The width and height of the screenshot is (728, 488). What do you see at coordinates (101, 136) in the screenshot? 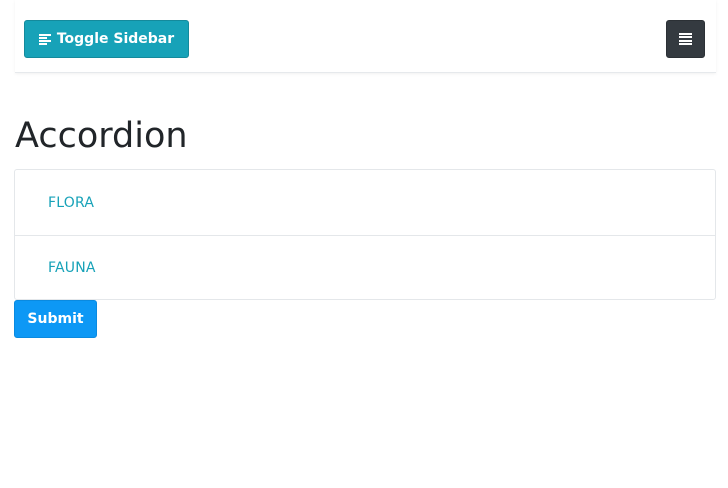
I see `page-title: Accordion` at bounding box center [101, 136].